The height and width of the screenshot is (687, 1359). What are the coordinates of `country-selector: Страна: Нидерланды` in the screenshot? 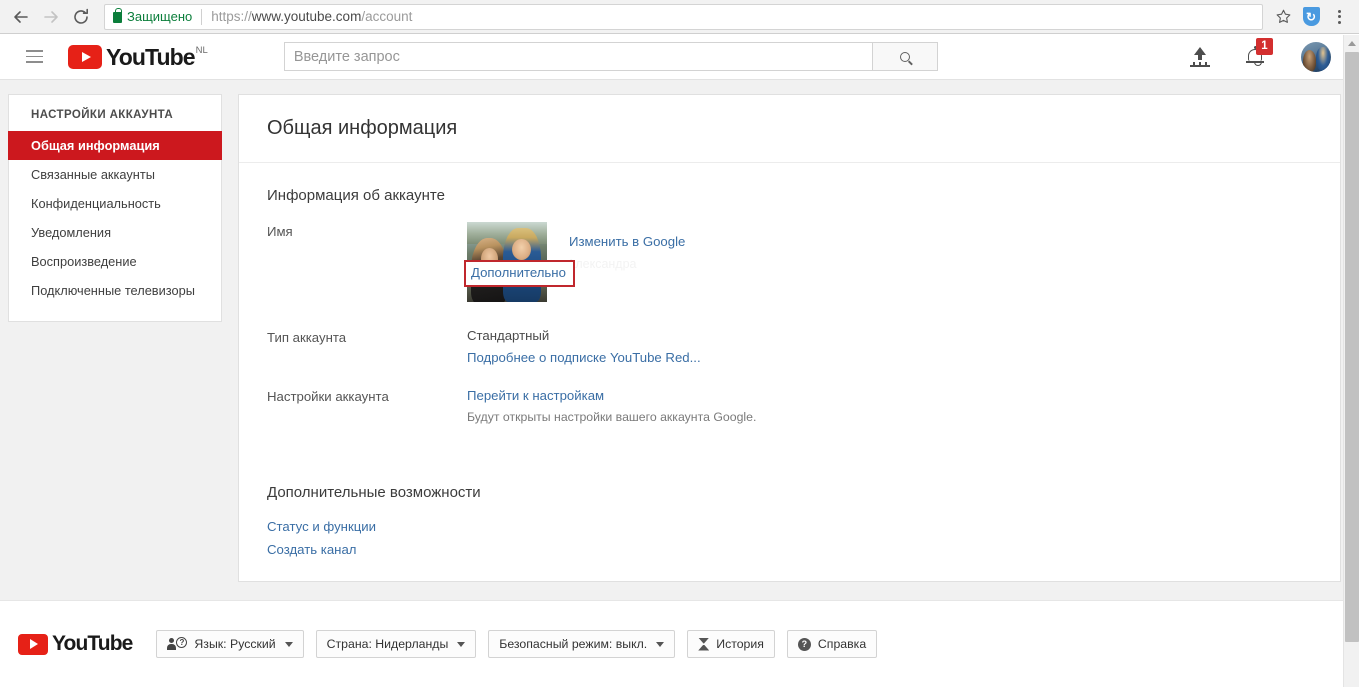 It's located at (396, 644).